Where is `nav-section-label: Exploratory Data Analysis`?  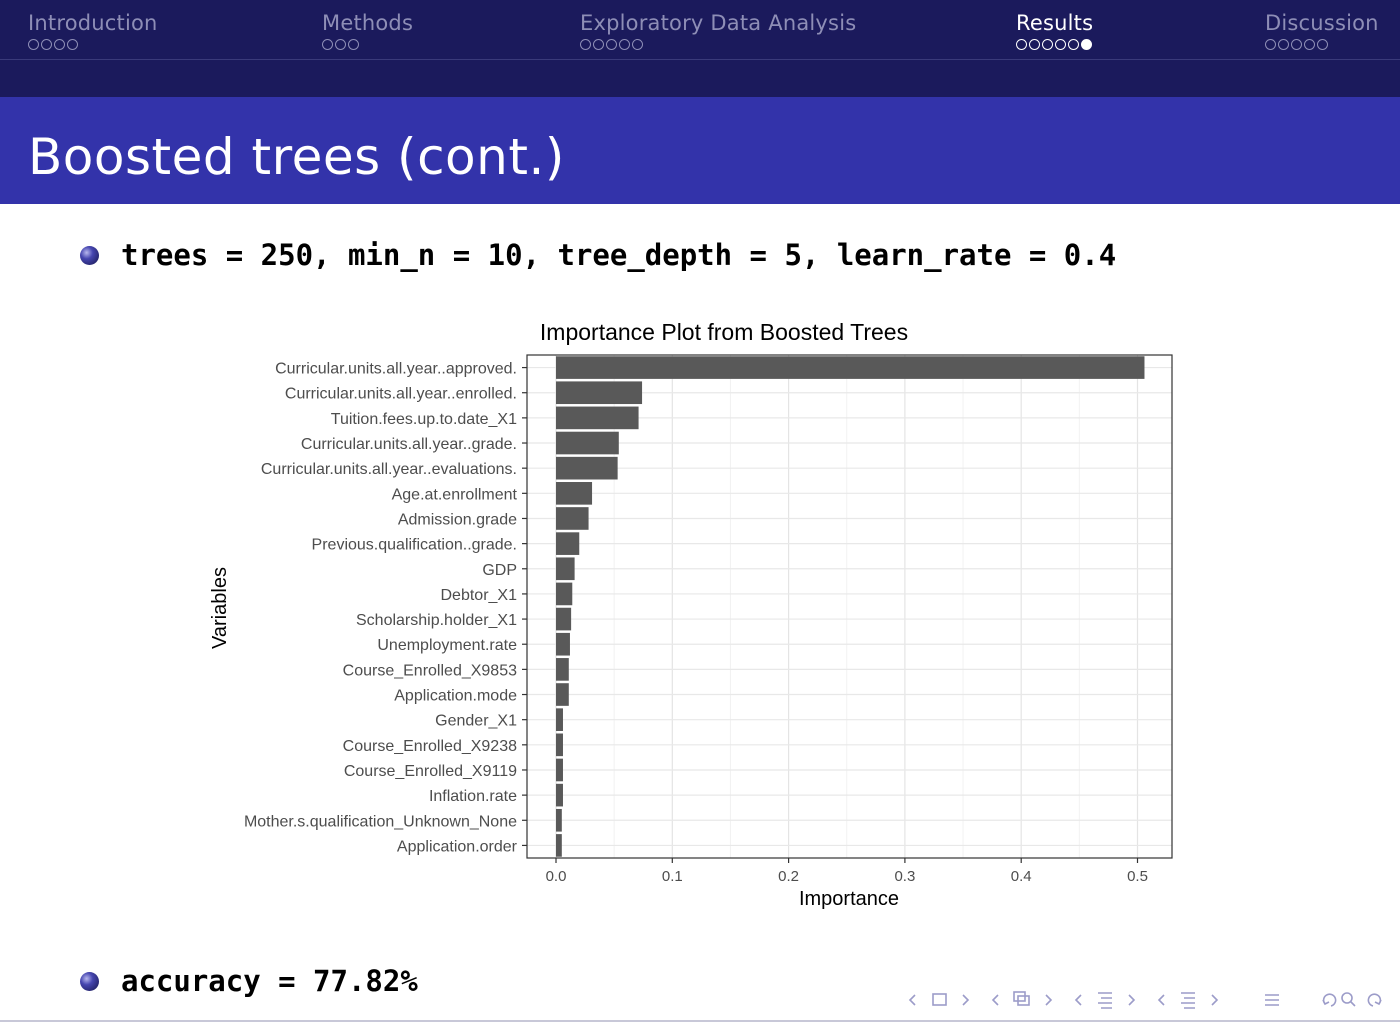
nav-section-label: Exploratory Data Analysis is located at coordinates (718, 23).